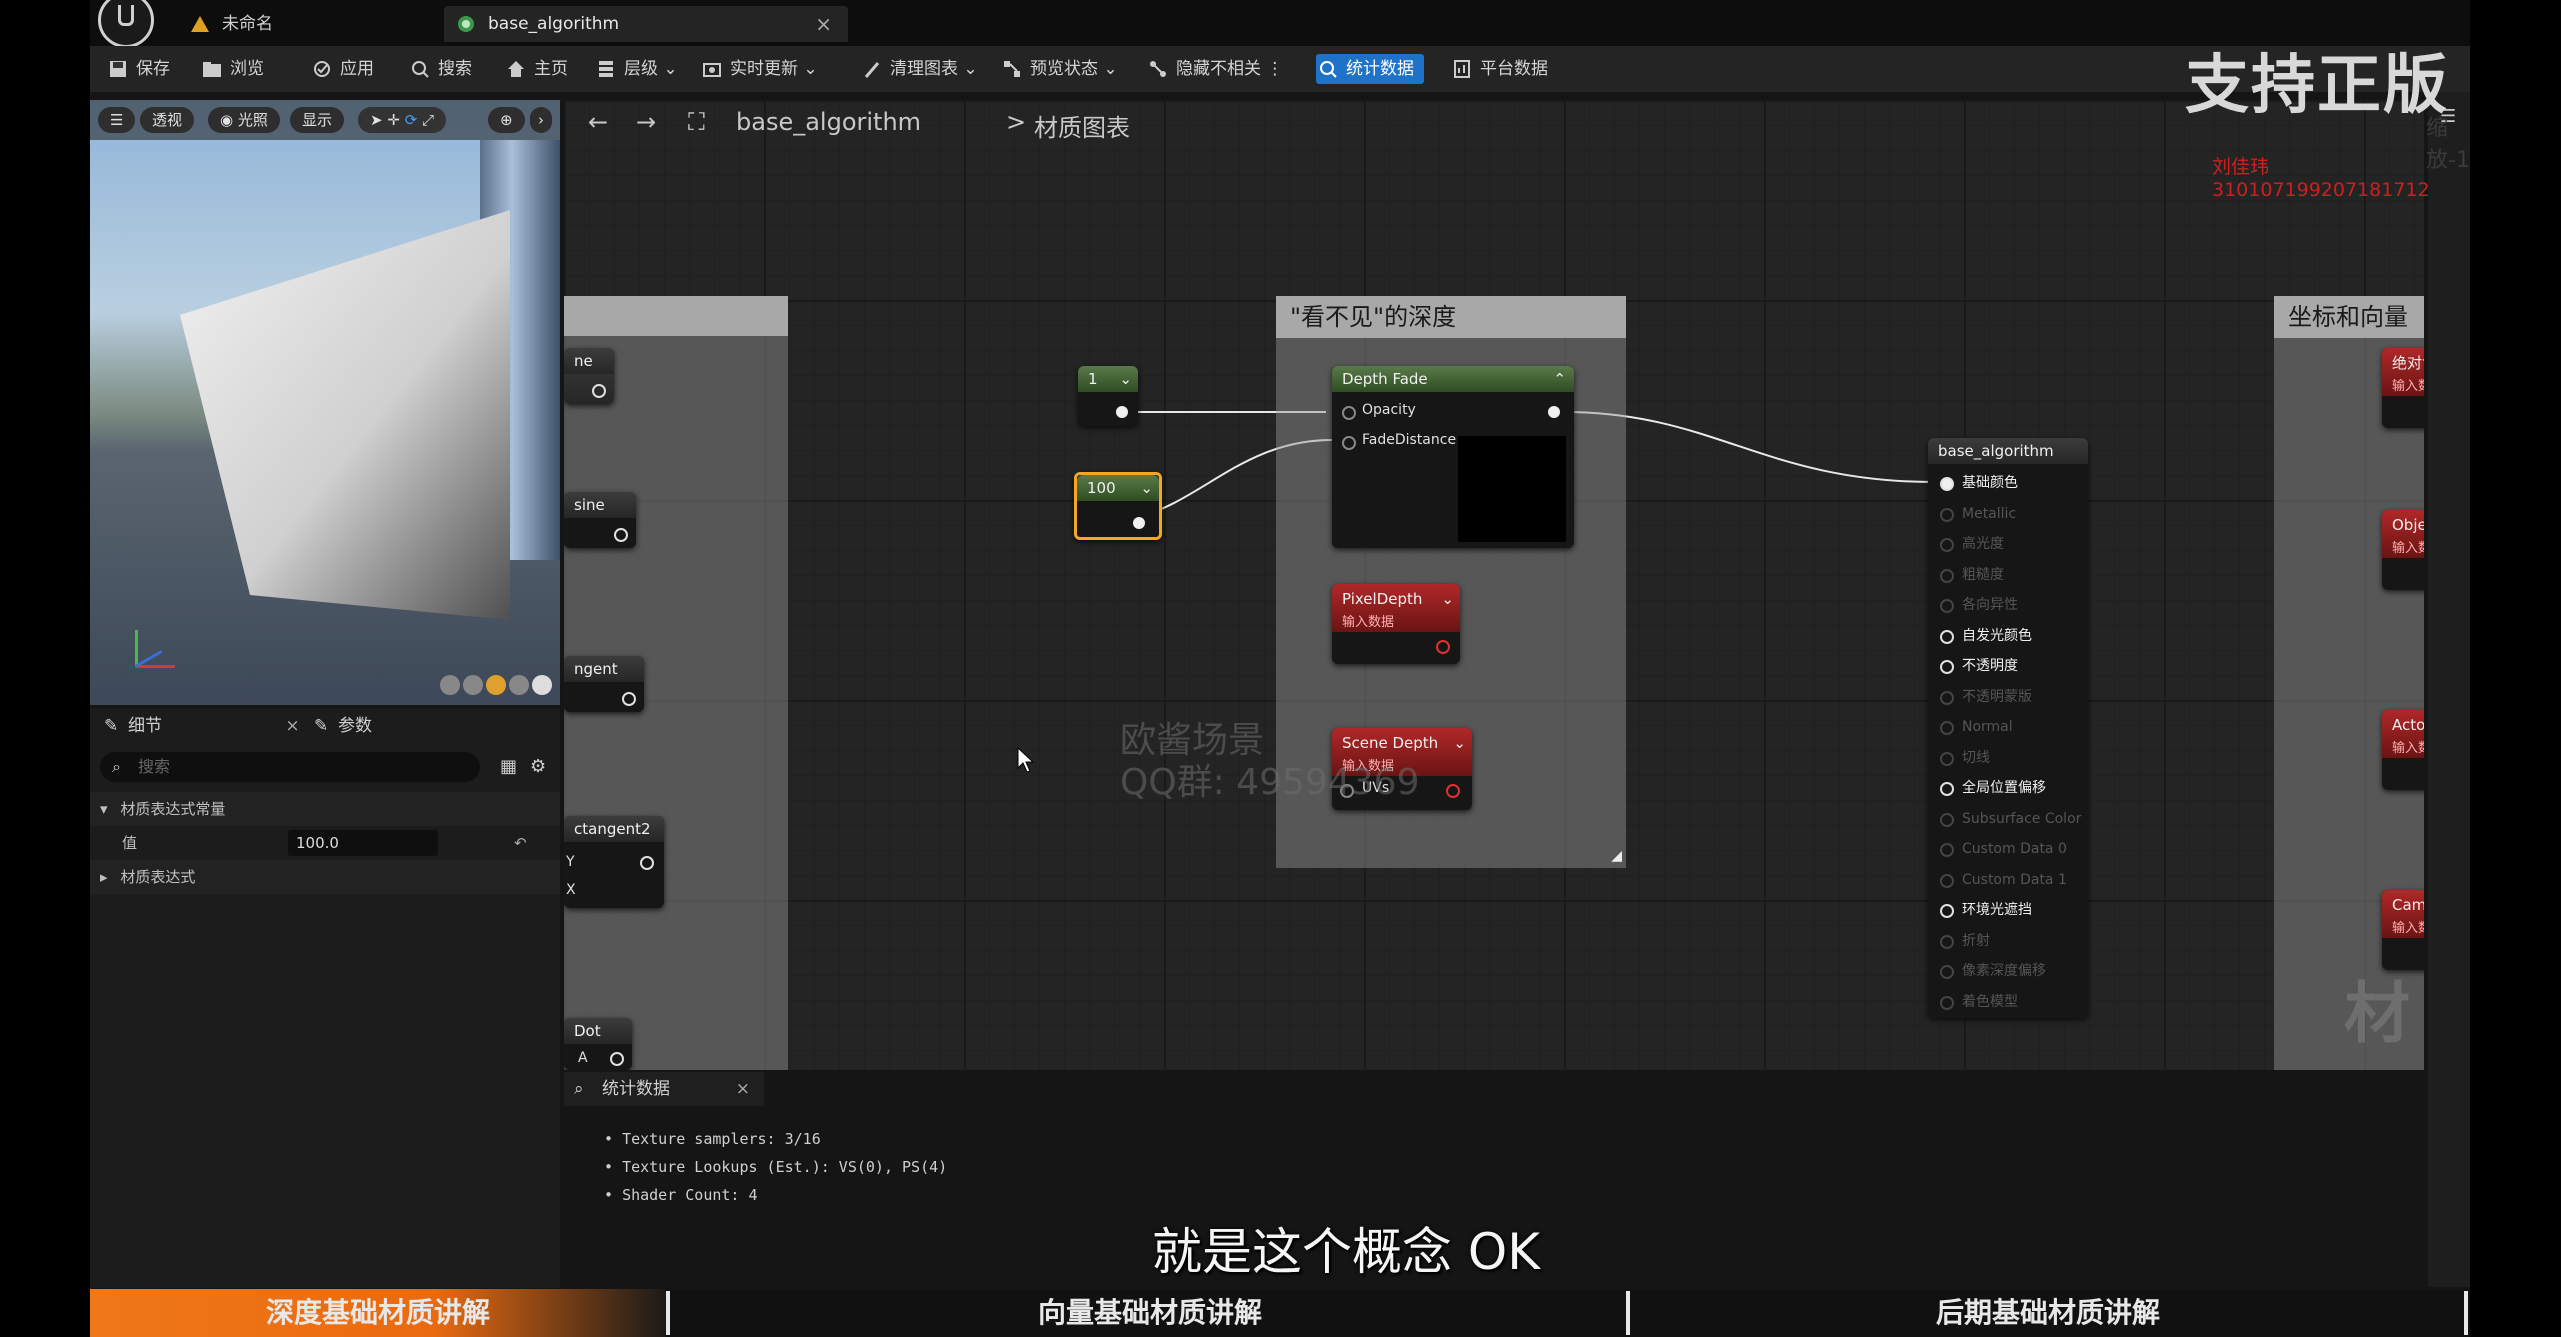 The image size is (2561, 1337). What do you see at coordinates (2025, 666) in the screenshot?
I see `result-pin-row: 不透明度` at bounding box center [2025, 666].